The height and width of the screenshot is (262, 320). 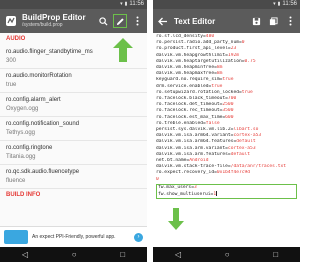 I want to click on up-arrow-icon, so click(x=123, y=50).